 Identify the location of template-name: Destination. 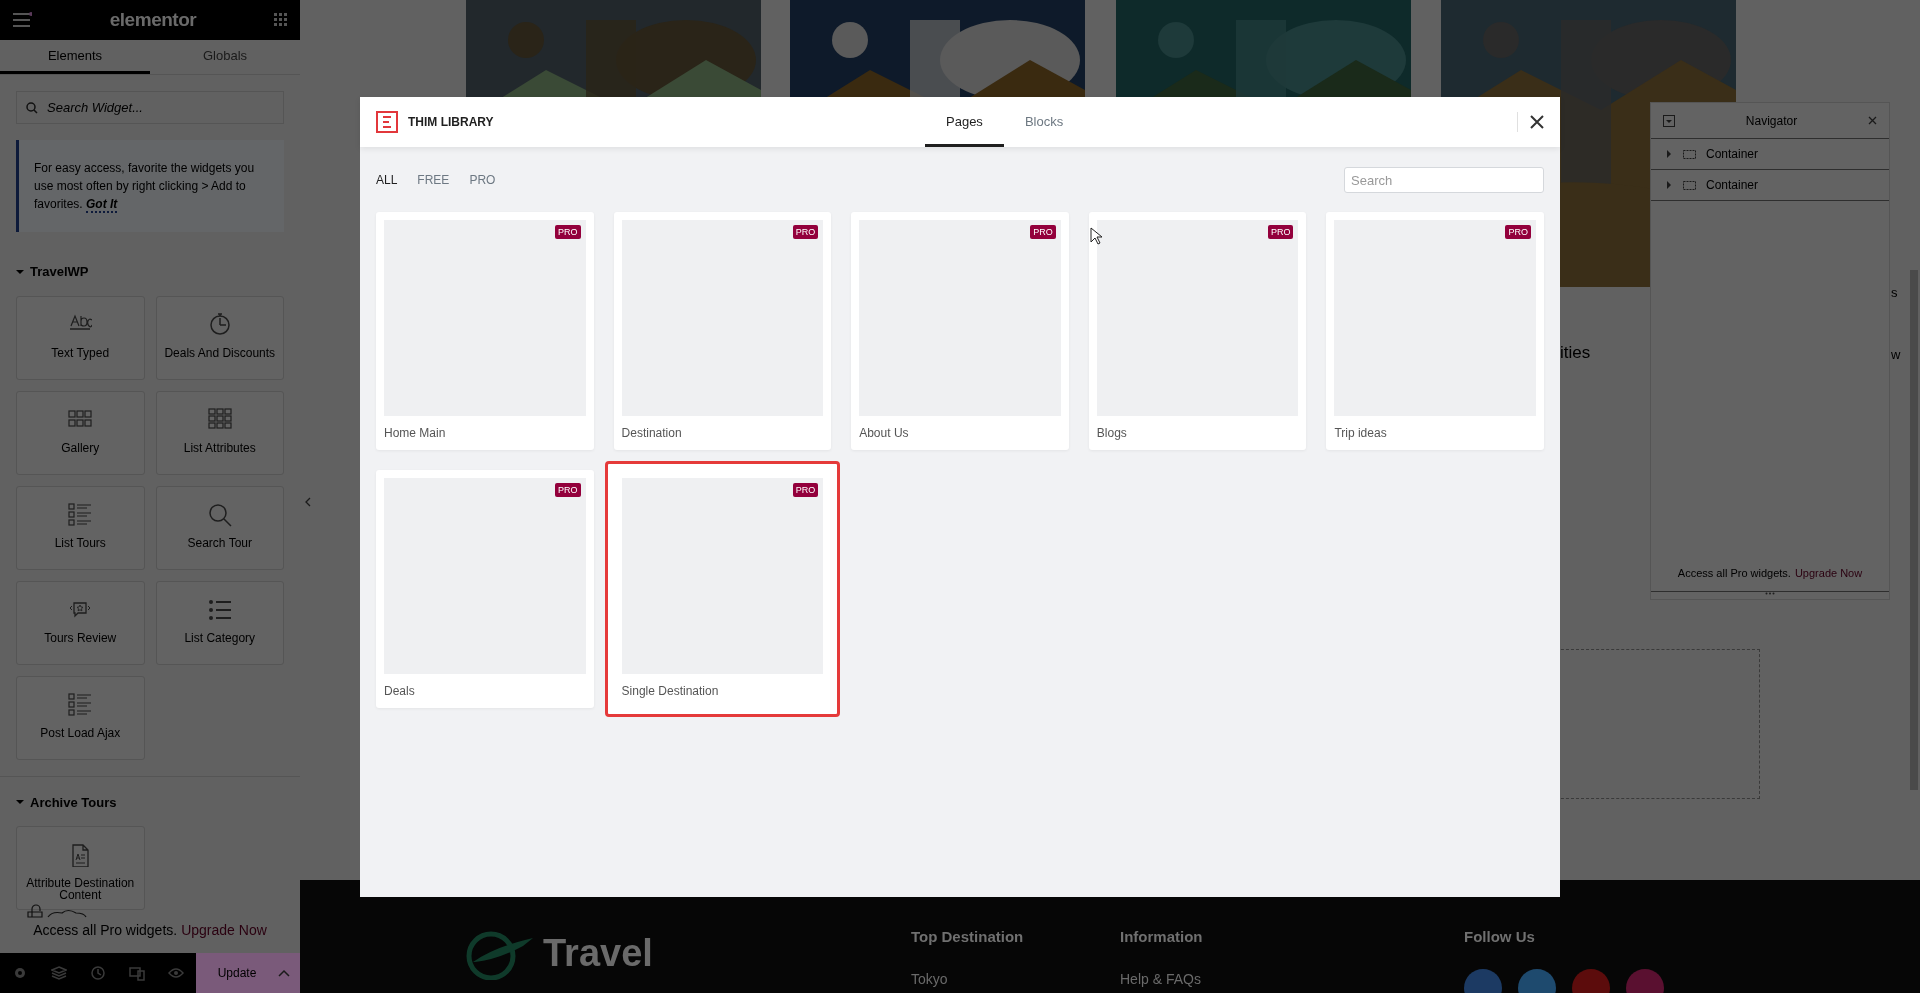
(652, 433).